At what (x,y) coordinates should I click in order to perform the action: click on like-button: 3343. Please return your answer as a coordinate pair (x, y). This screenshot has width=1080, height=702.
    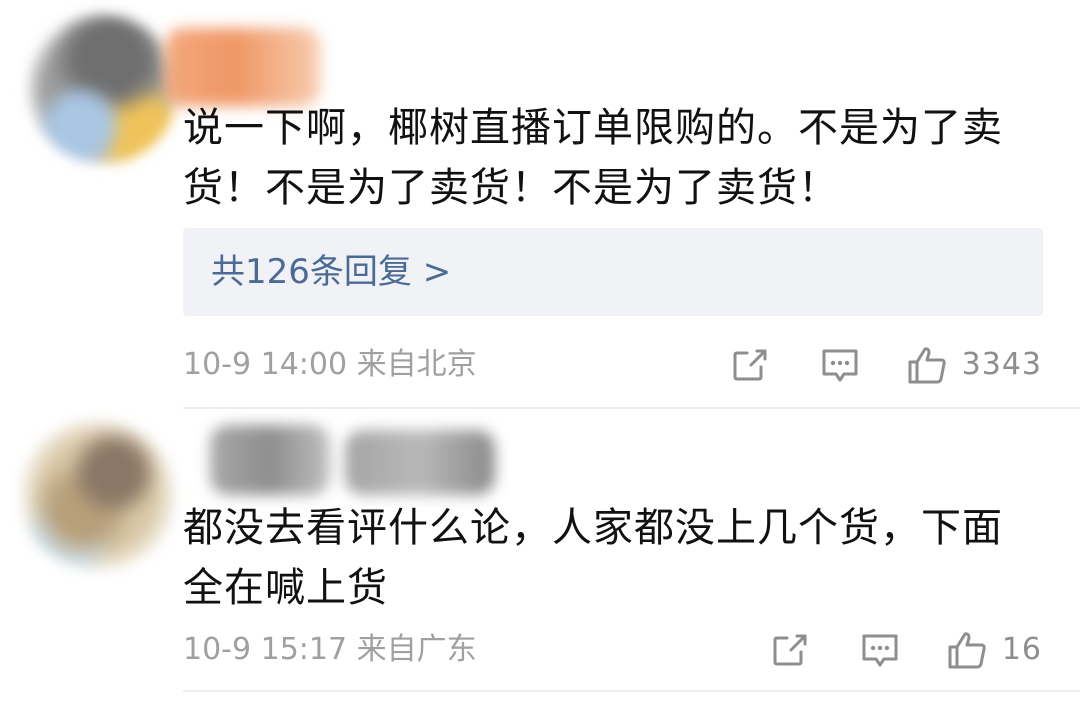
    Looking at the image, I should click on (974, 365).